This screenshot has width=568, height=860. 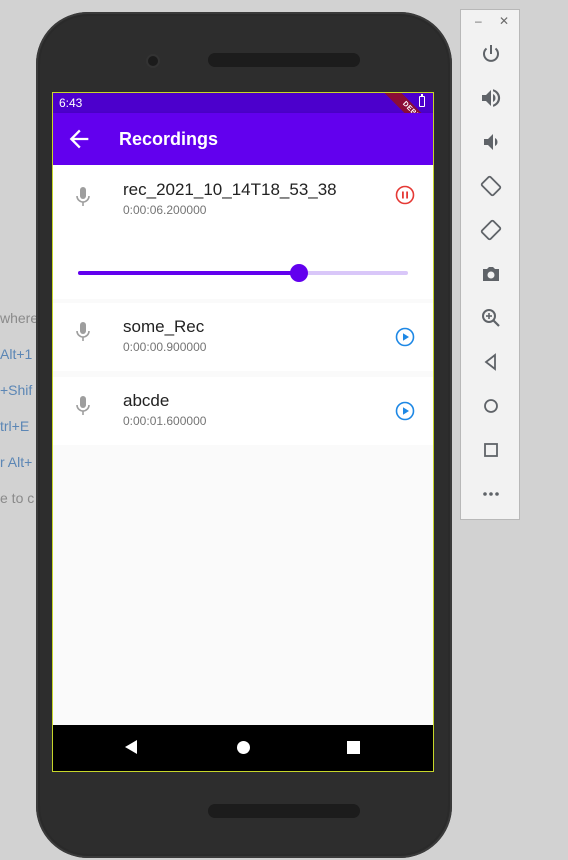 What do you see at coordinates (15, 426) in the screenshot?
I see `hint-shortcut: trl+E` at bounding box center [15, 426].